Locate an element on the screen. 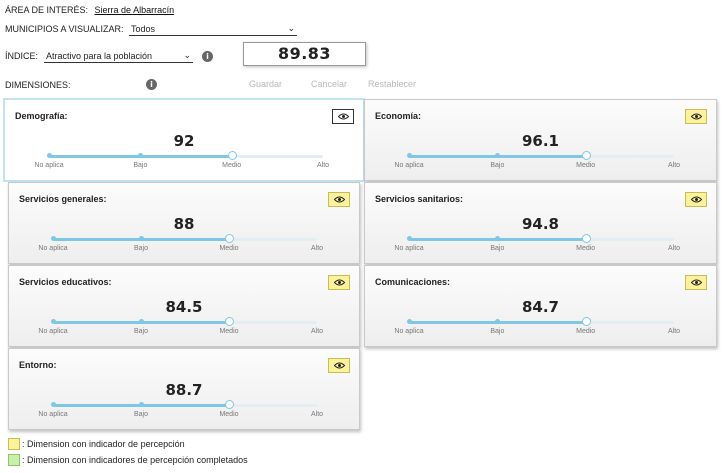  municipios-label: MUNICIPIOS A VISUALIZAR: is located at coordinates (64, 29).